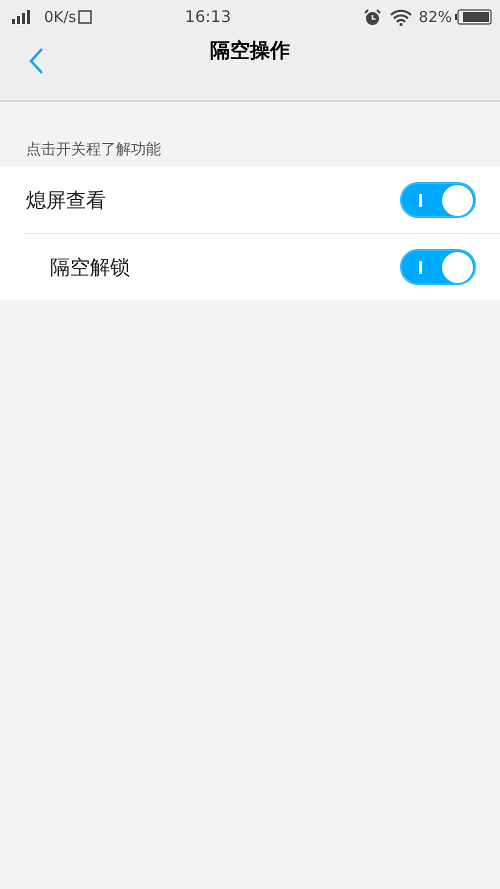 This screenshot has height=889, width=500. I want to click on page-title: 隔空操作, so click(250, 50).